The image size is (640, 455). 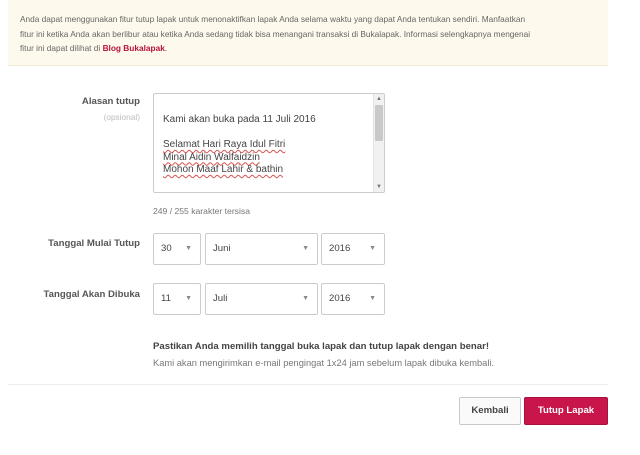 What do you see at coordinates (353, 249) in the screenshot?
I see `start-year-select: 2016 ▼` at bounding box center [353, 249].